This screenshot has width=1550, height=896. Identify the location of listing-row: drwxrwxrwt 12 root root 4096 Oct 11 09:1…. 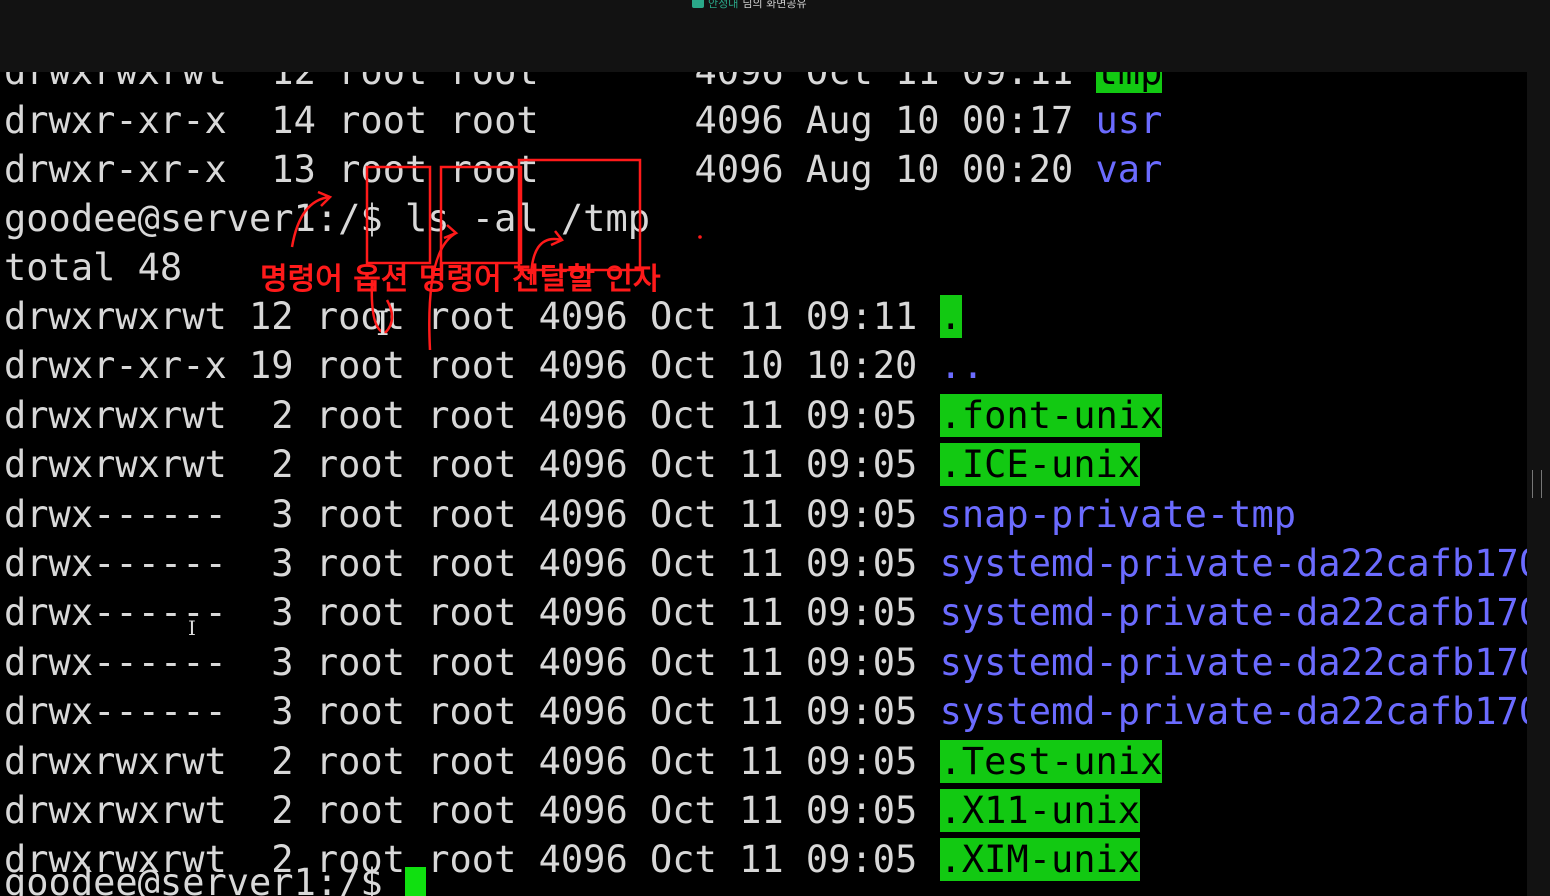
(483, 316).